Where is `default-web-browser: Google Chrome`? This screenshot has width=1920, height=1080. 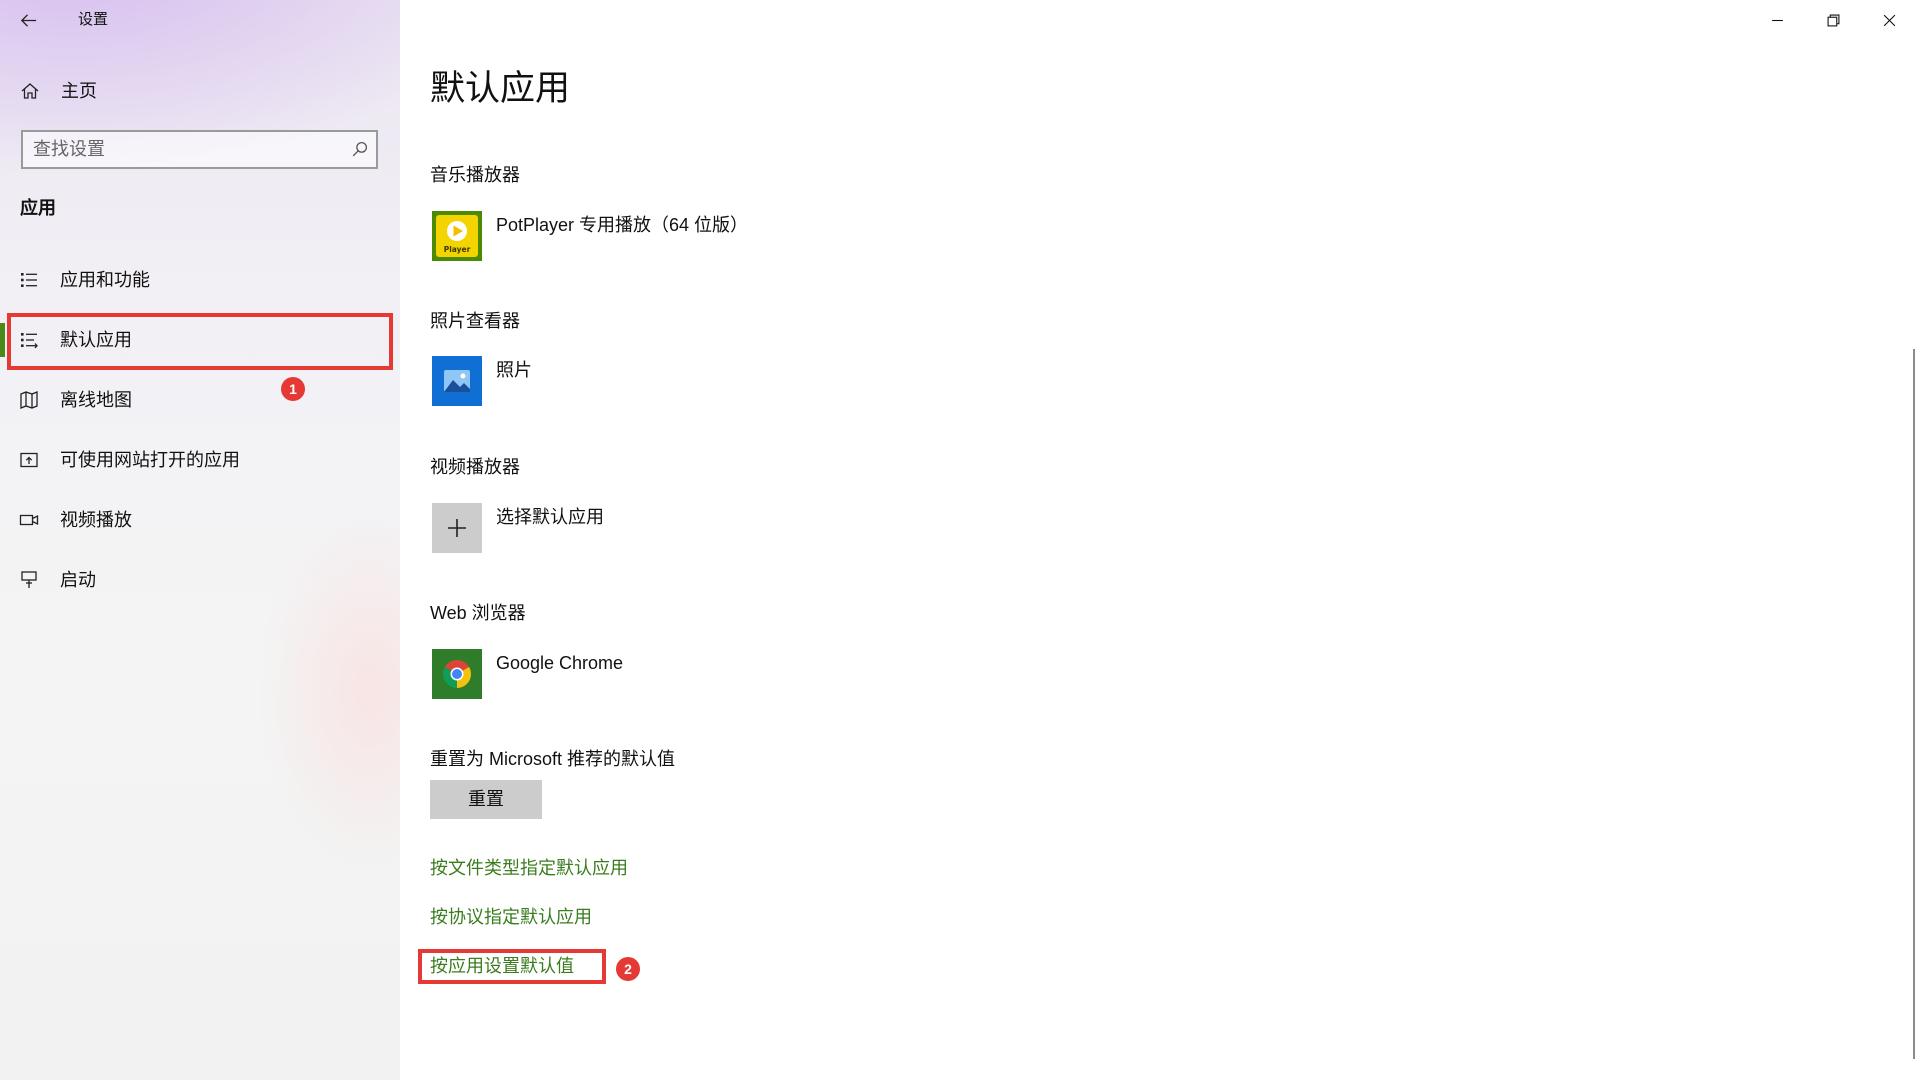 default-web-browser: Google Chrome is located at coordinates (632, 674).